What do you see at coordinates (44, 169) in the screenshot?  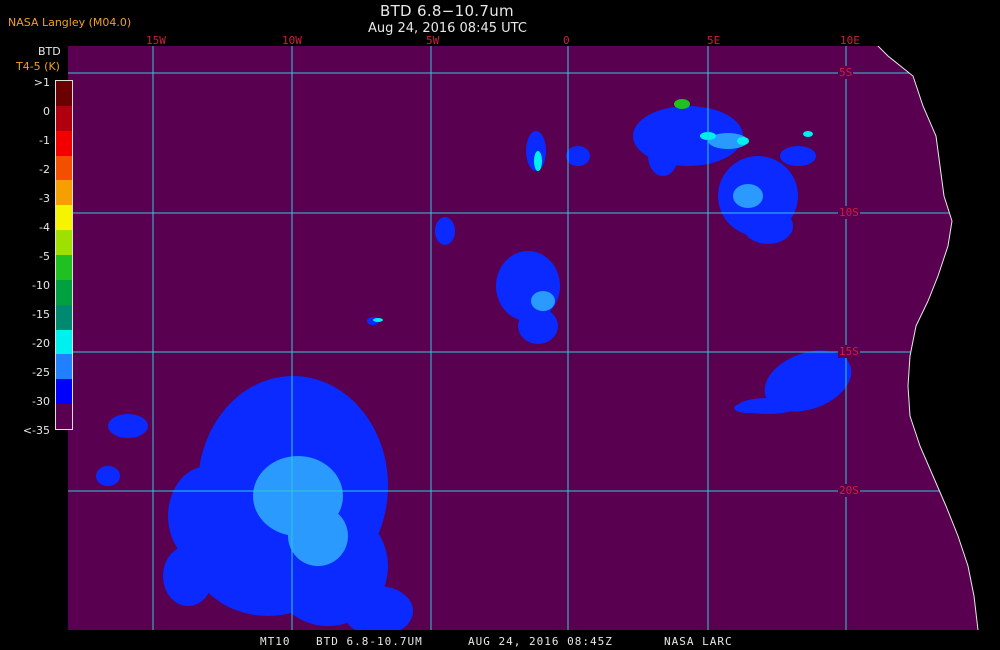 I see `legend-tick-label: -2` at bounding box center [44, 169].